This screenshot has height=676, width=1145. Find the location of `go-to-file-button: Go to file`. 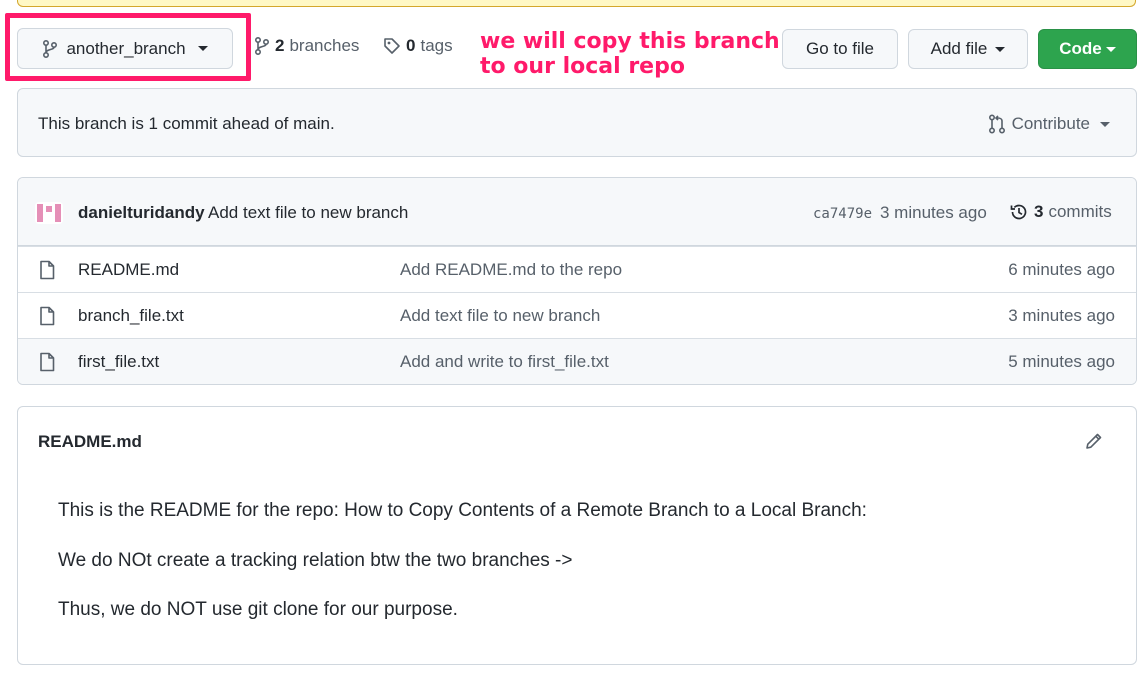

go-to-file-button: Go to file is located at coordinates (840, 49).